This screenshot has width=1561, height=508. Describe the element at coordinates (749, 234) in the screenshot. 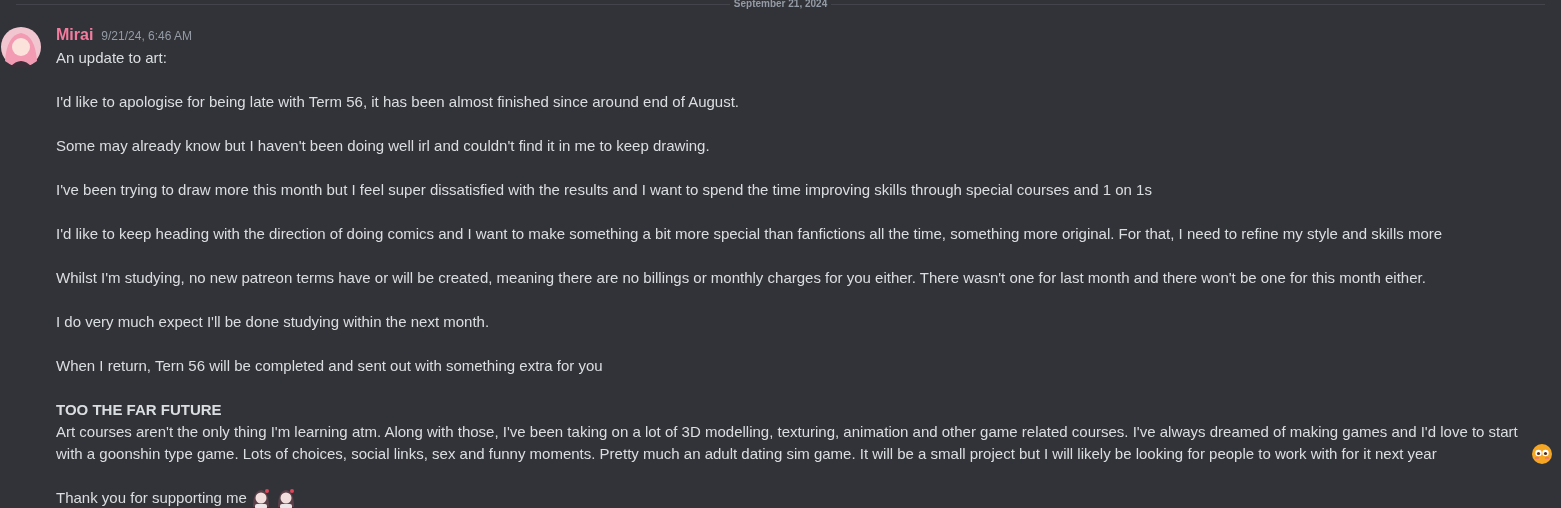

I see `message-text: I'd like to keep heading with the direction of doing comics and I want to make something a bit more special than fanfictions all the time, something more original. For that, I need to refine my style and skills more` at that location.